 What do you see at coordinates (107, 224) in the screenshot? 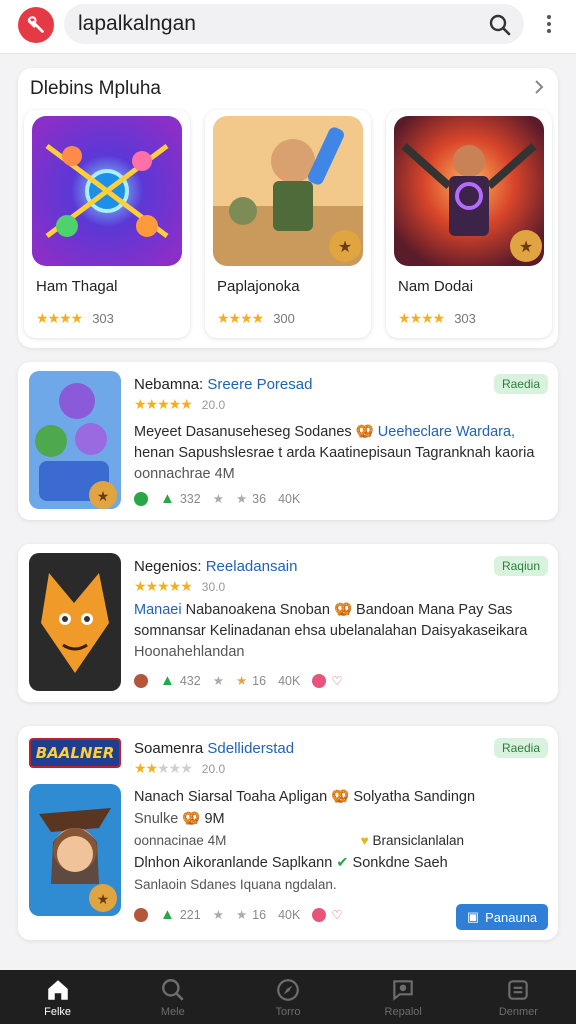
I see `featured-app-card: Ham Thagal ★★★★ 303` at bounding box center [107, 224].